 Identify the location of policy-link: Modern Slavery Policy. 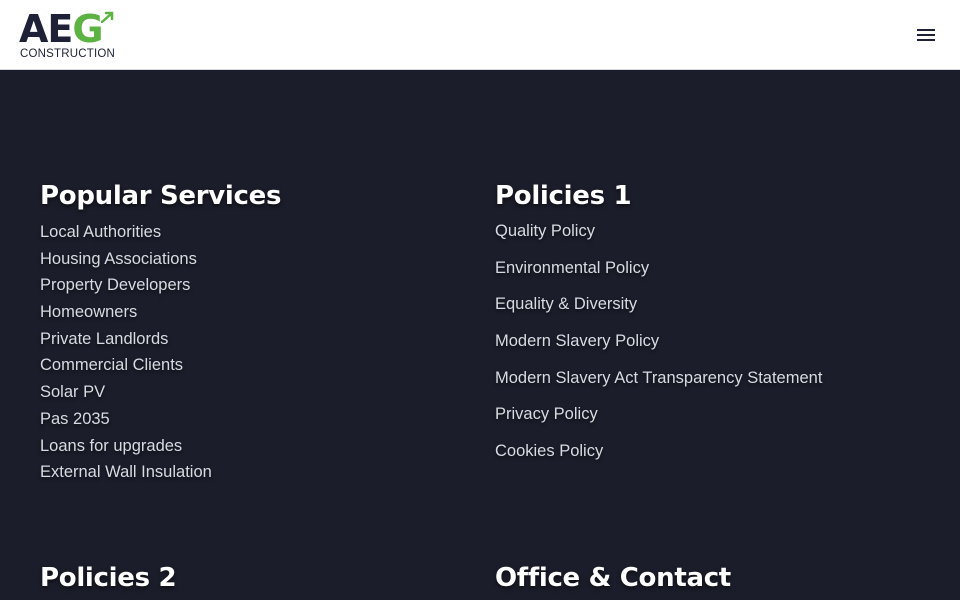
(658, 347).